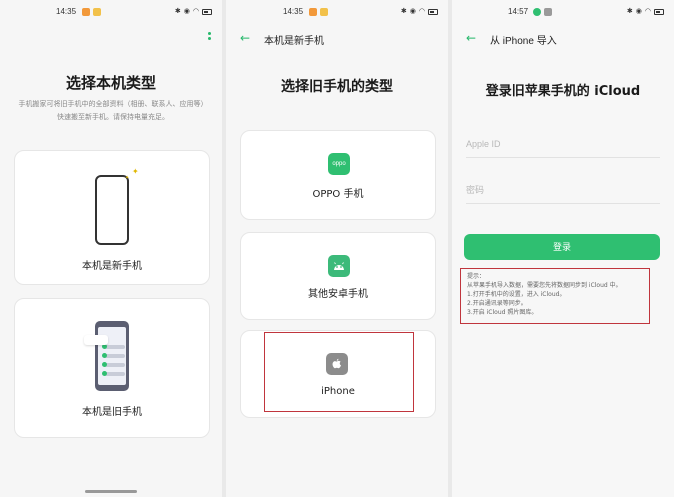 This screenshot has width=674, height=497. I want to click on login-button: 登录, so click(562, 247).